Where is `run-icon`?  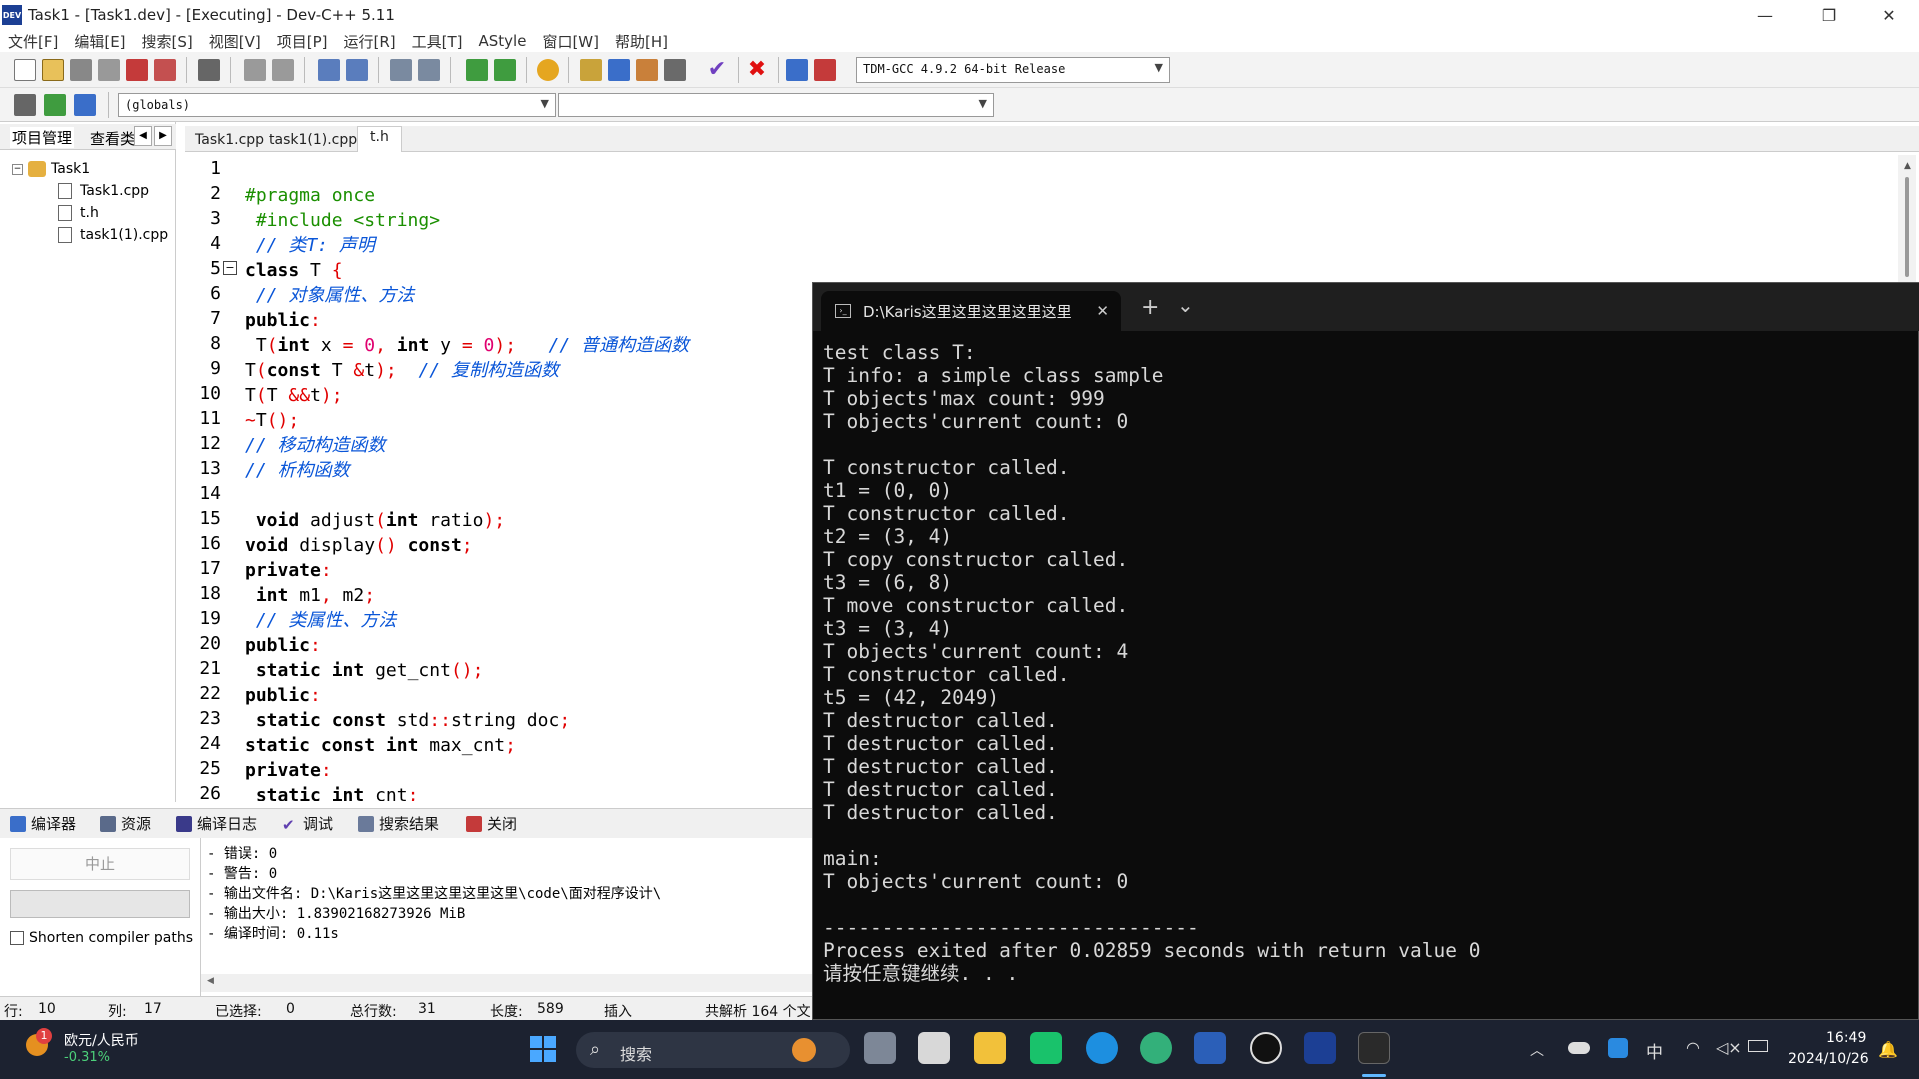 run-icon is located at coordinates (619, 70).